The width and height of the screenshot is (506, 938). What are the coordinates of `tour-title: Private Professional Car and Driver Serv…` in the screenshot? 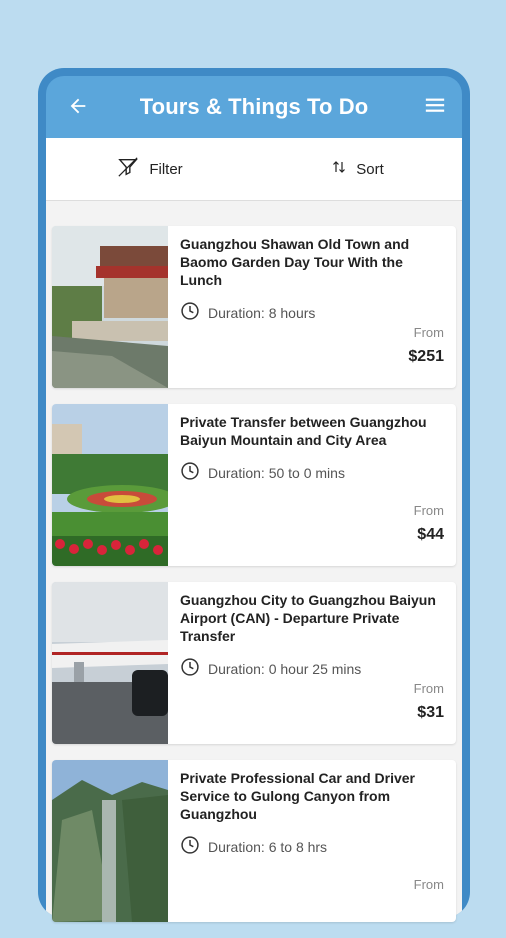 It's located at (297, 796).